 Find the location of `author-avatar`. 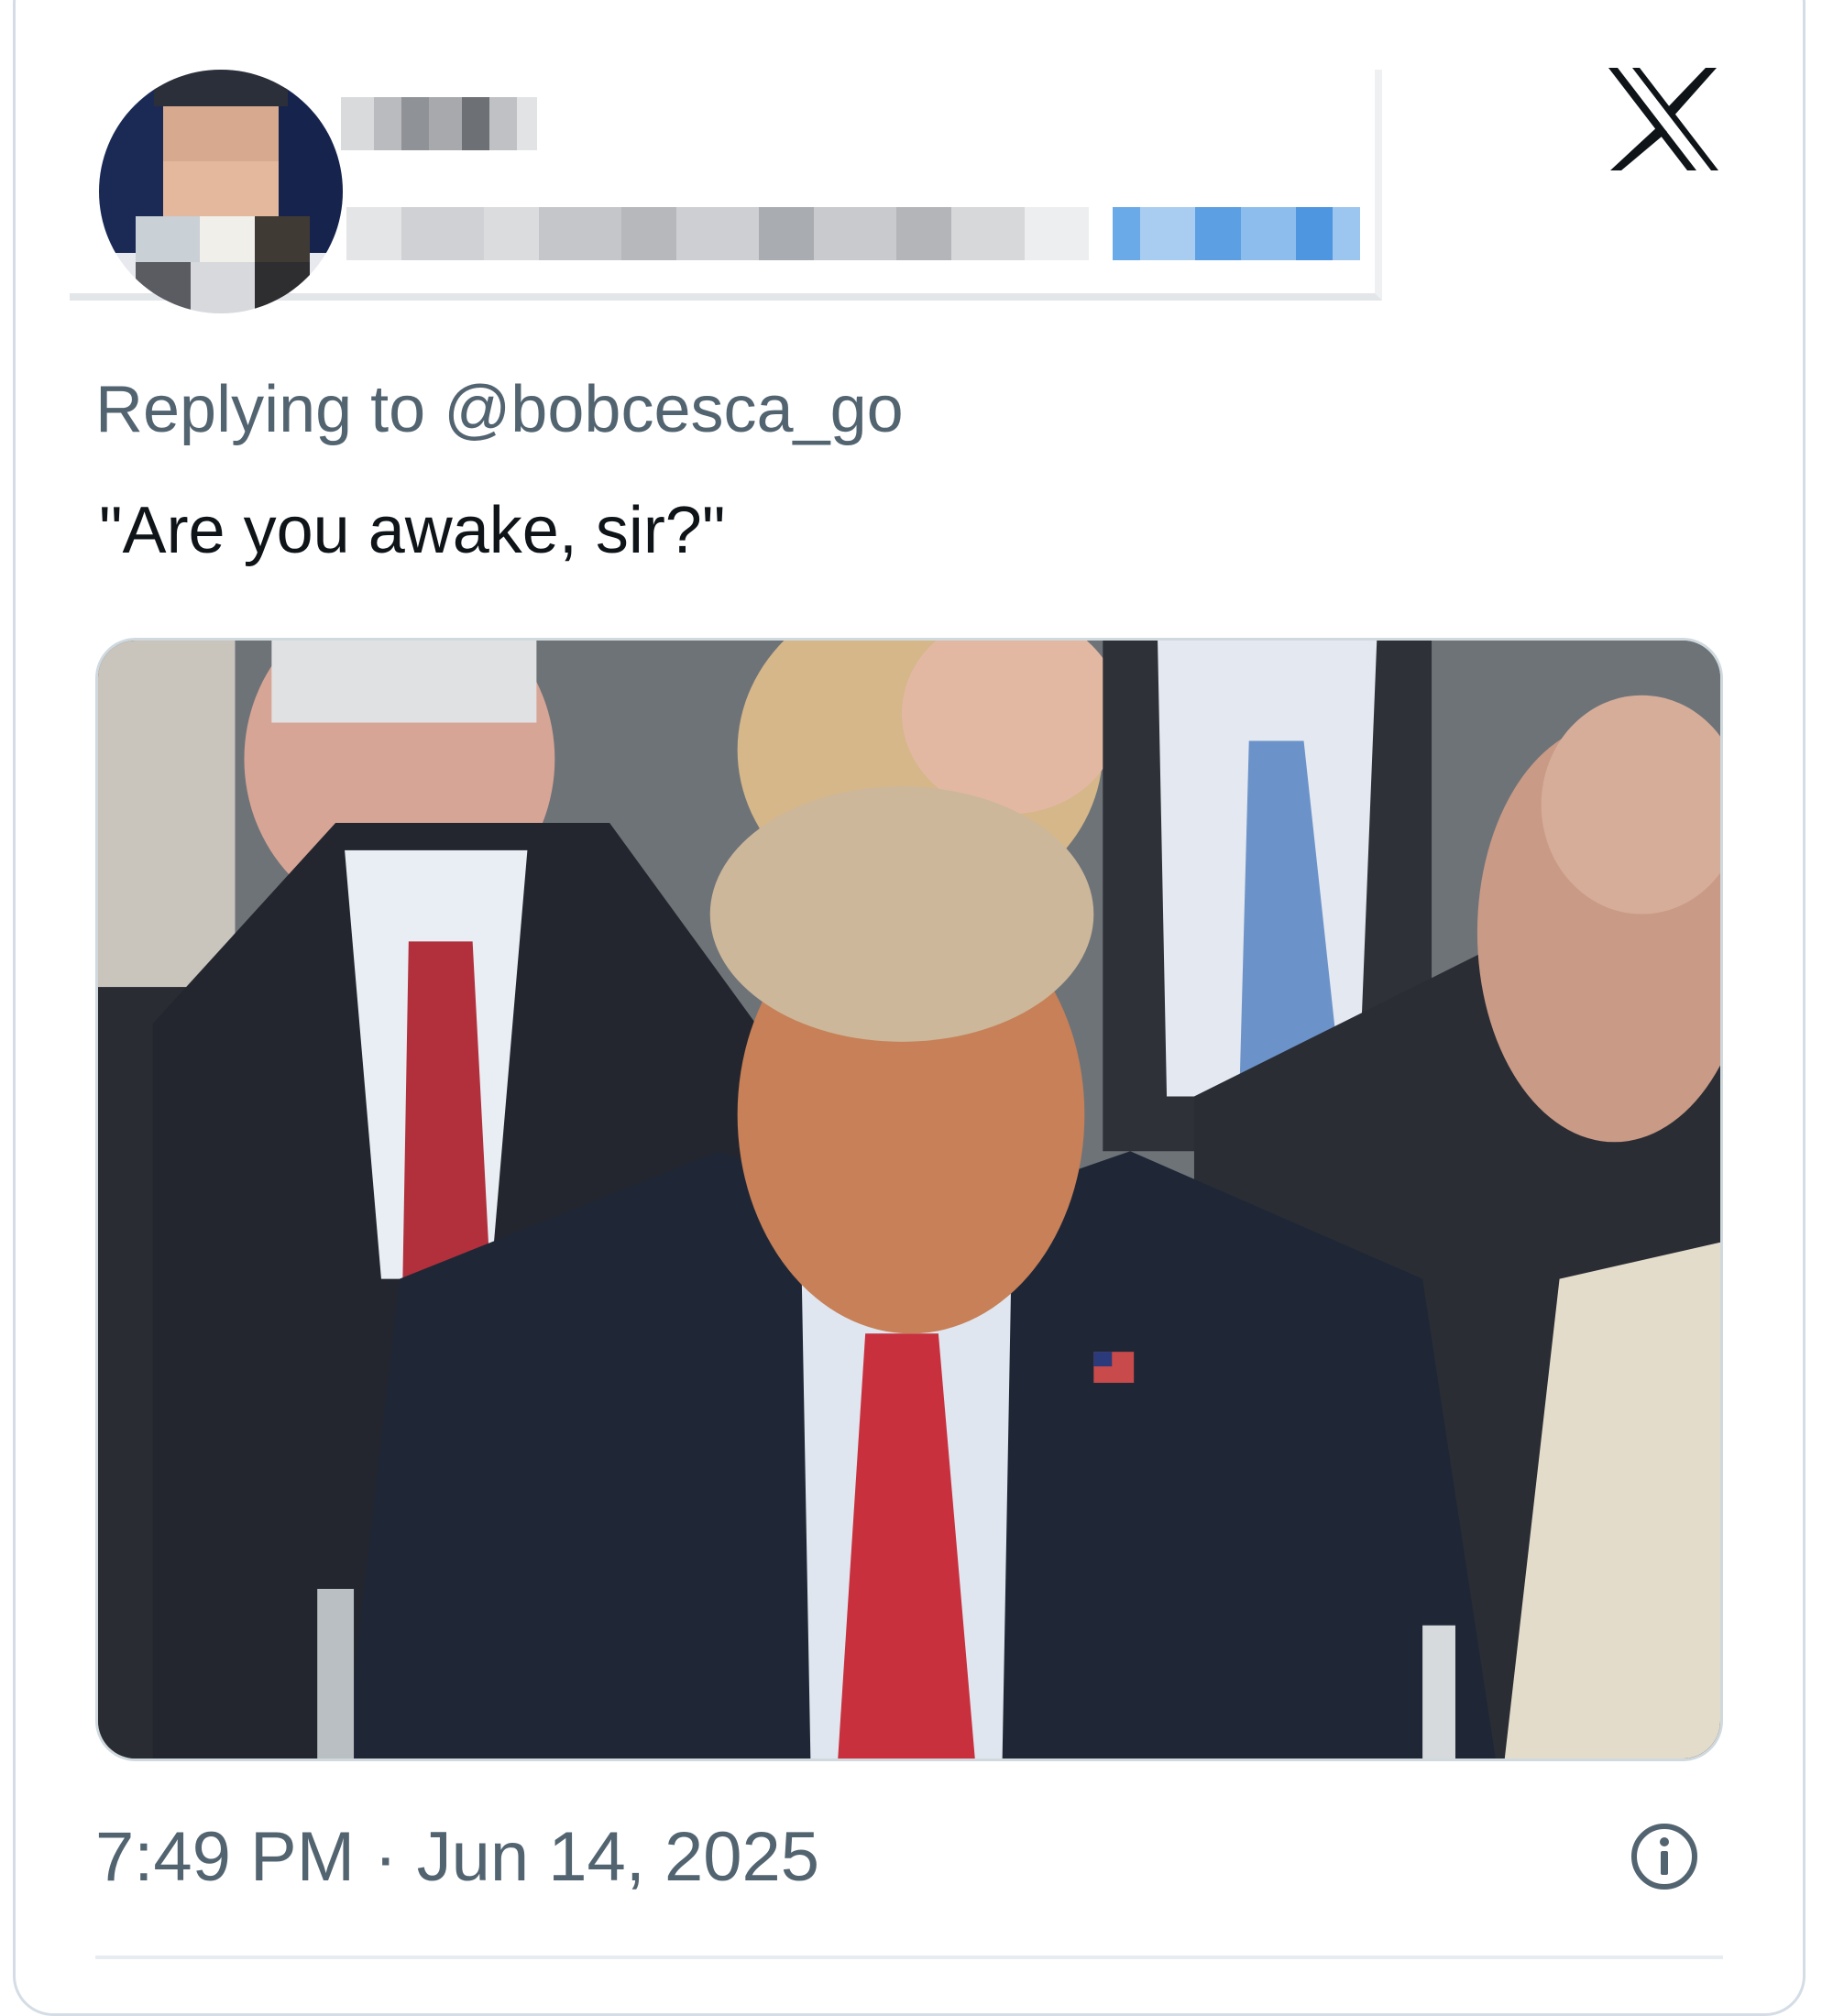

author-avatar is located at coordinates (221, 191).